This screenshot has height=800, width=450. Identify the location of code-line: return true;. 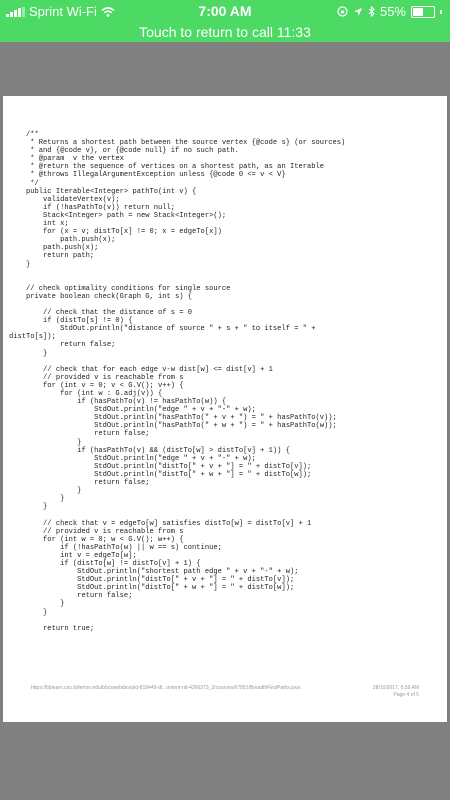
(52, 628).